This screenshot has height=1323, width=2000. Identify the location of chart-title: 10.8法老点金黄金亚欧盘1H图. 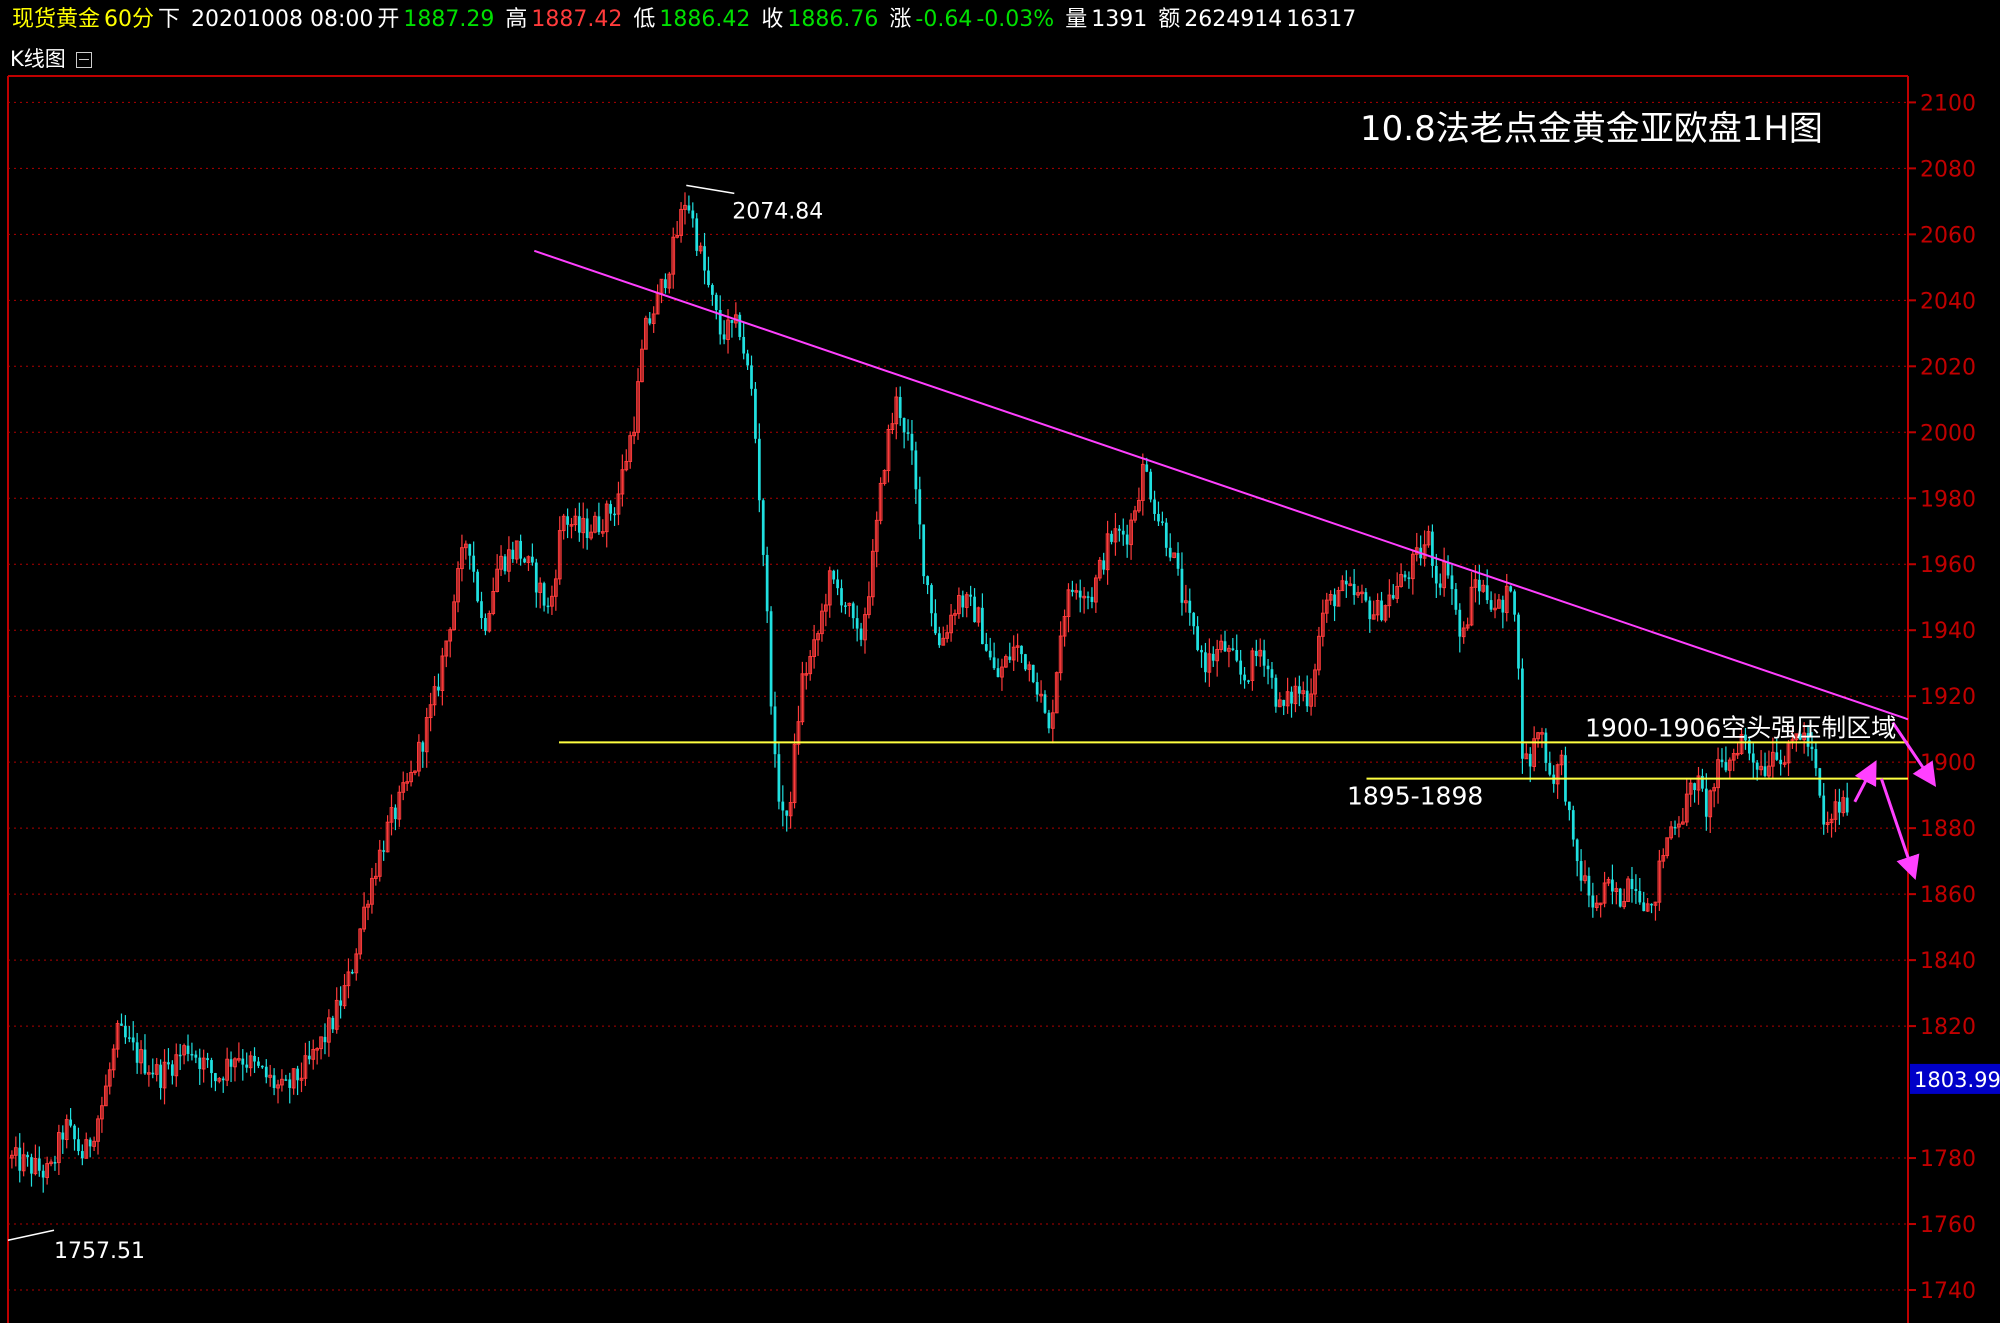
(1591, 129).